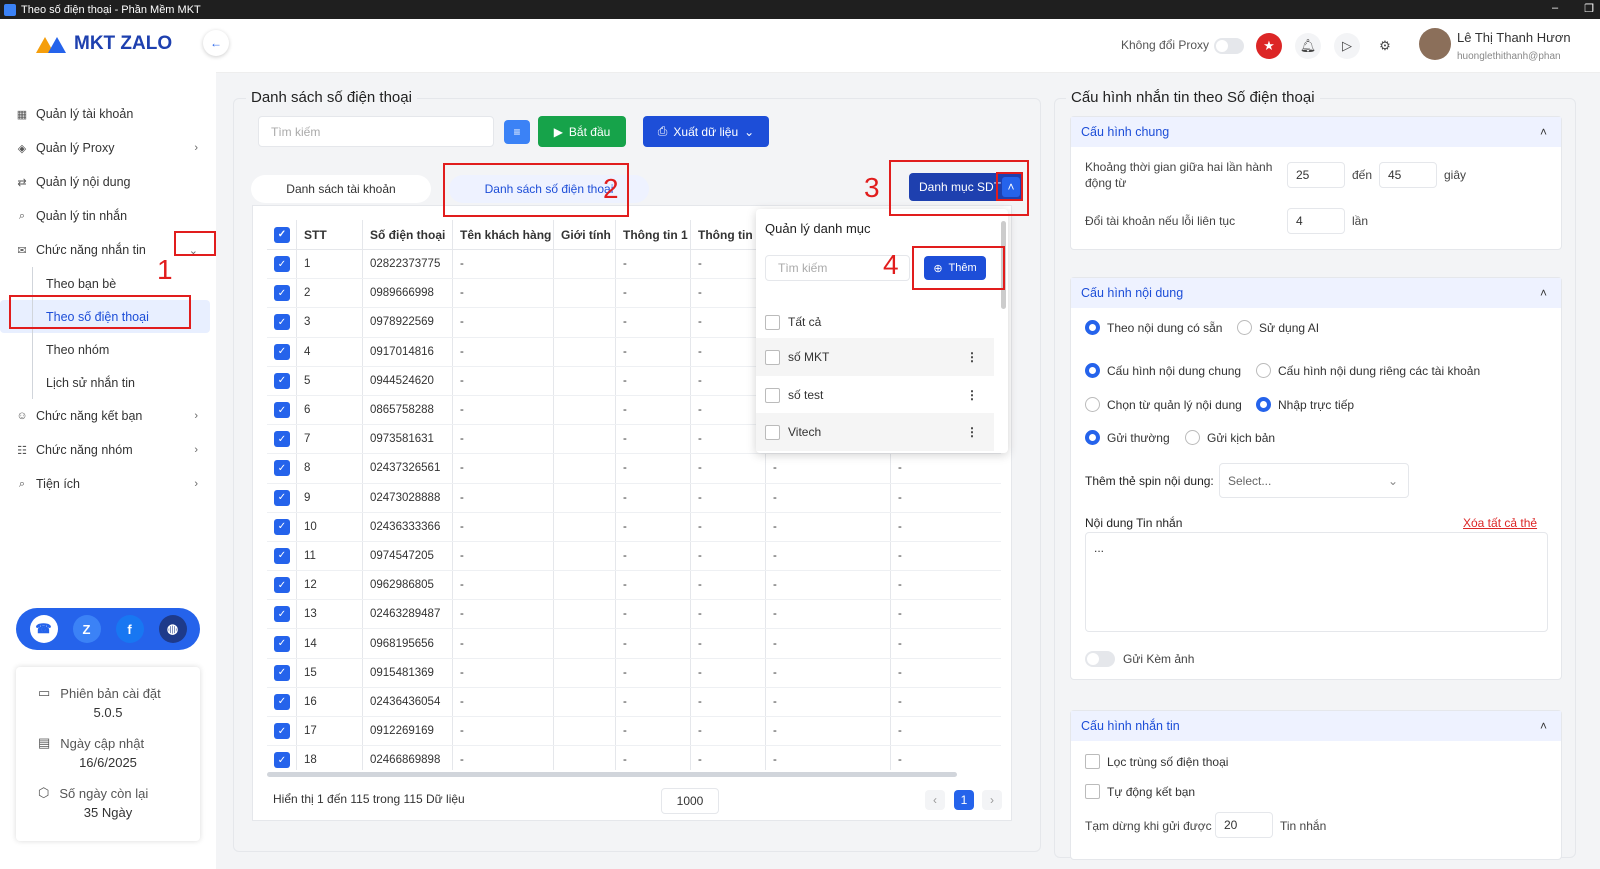 The height and width of the screenshot is (869, 1600). What do you see at coordinates (634, 556) in the screenshot?
I see `table-row: ✓ 11 0974547205- - - - -` at bounding box center [634, 556].